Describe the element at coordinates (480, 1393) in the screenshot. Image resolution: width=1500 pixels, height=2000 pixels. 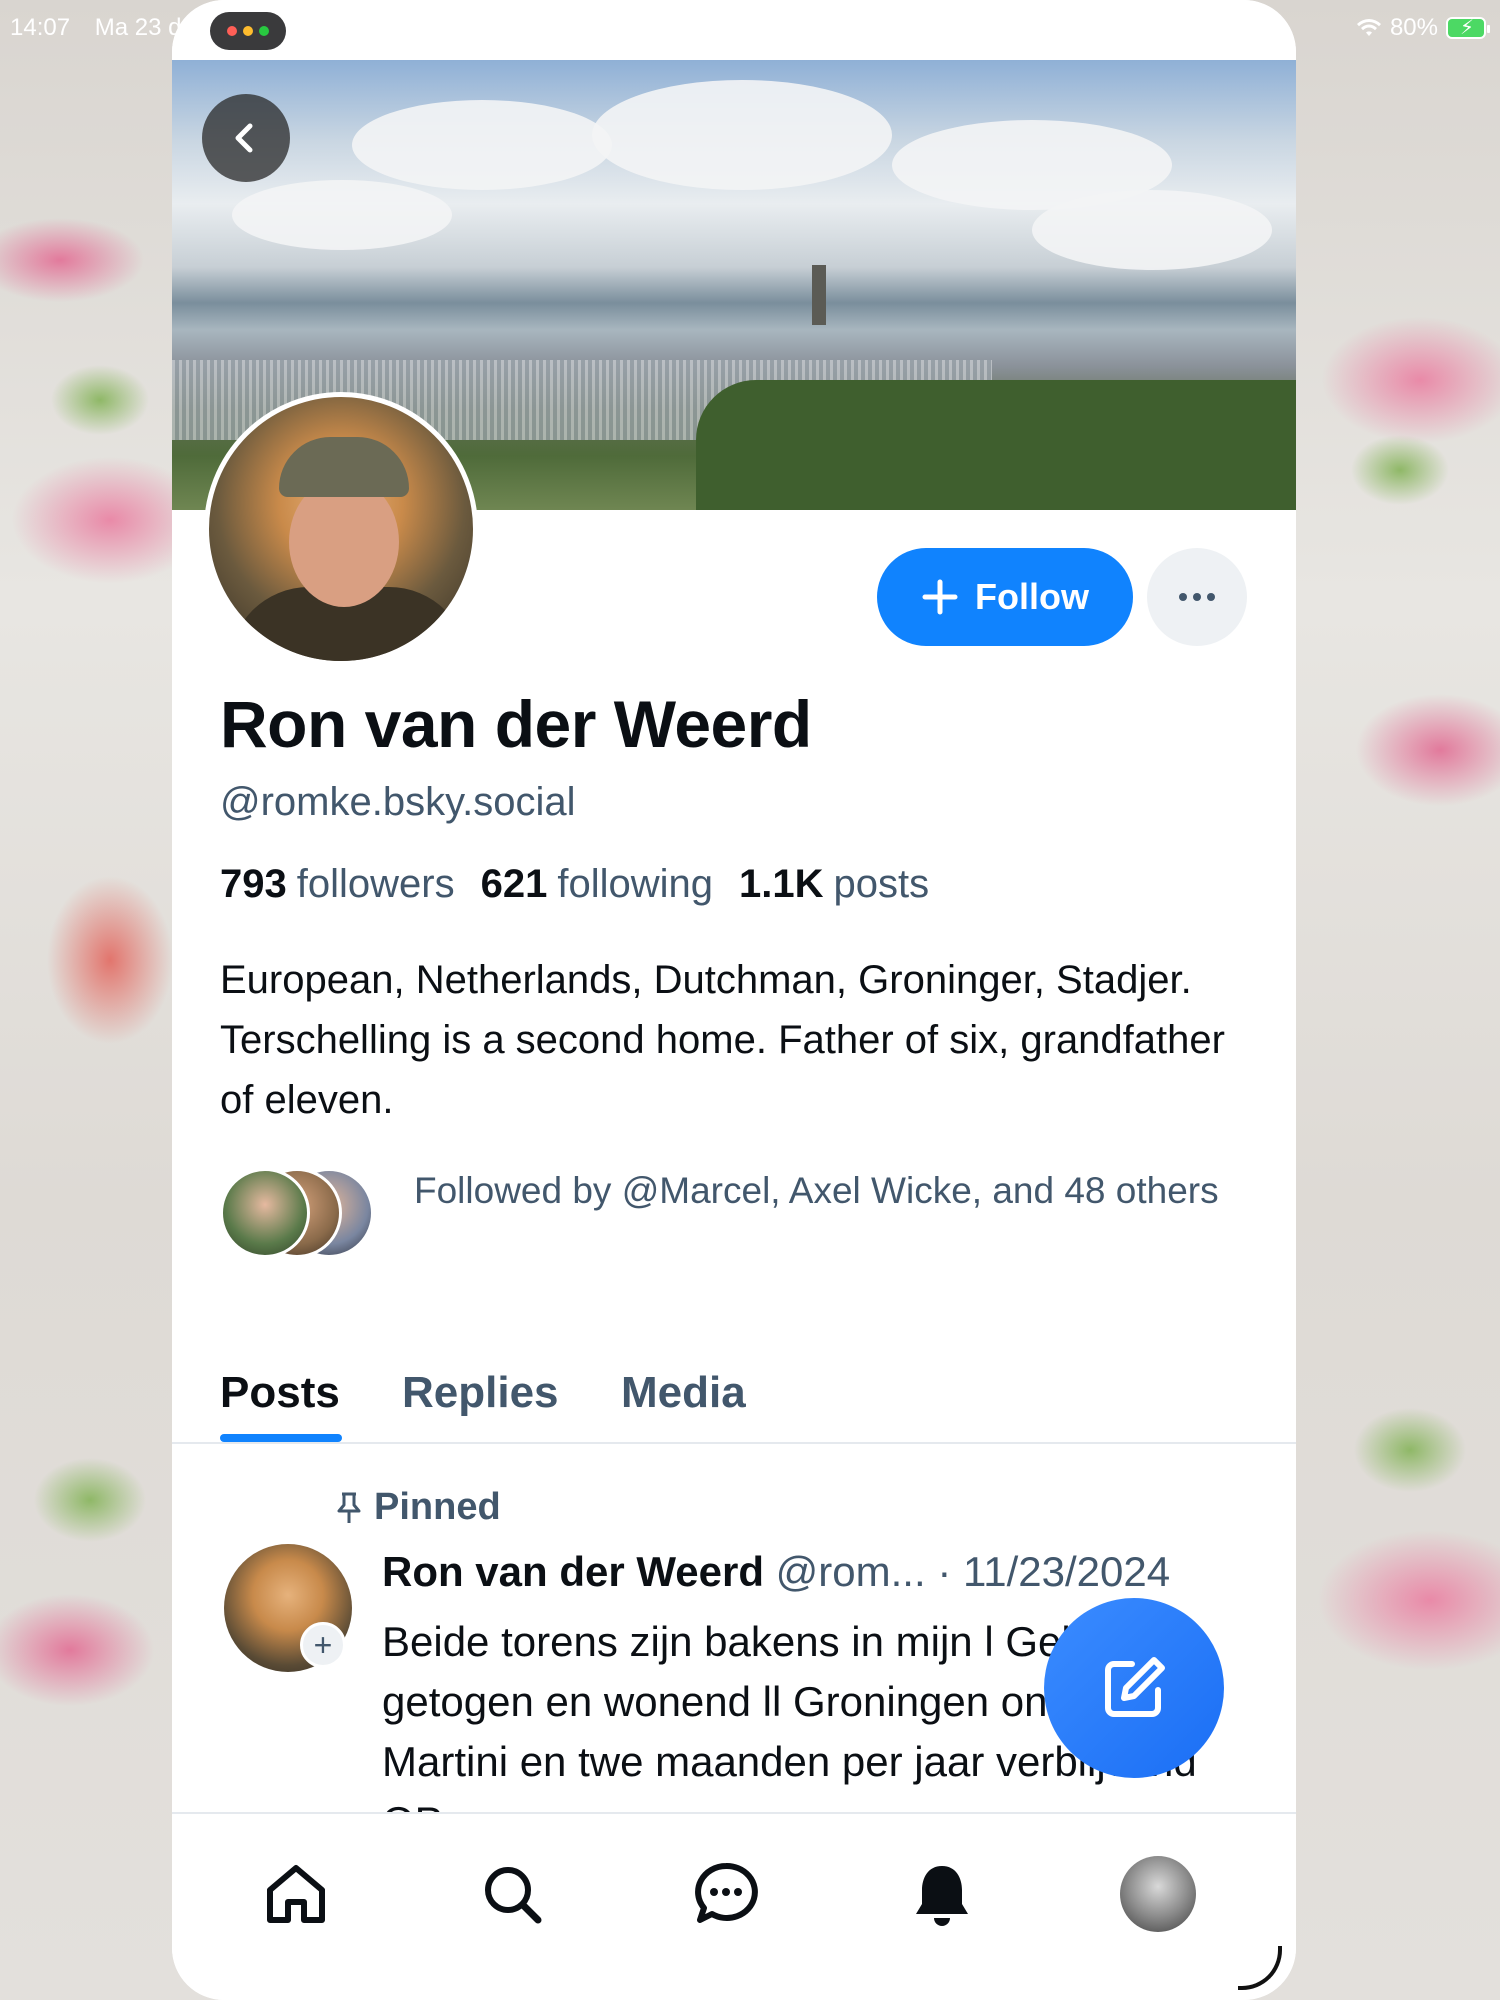
I see `tab-replies: Replies` at that location.